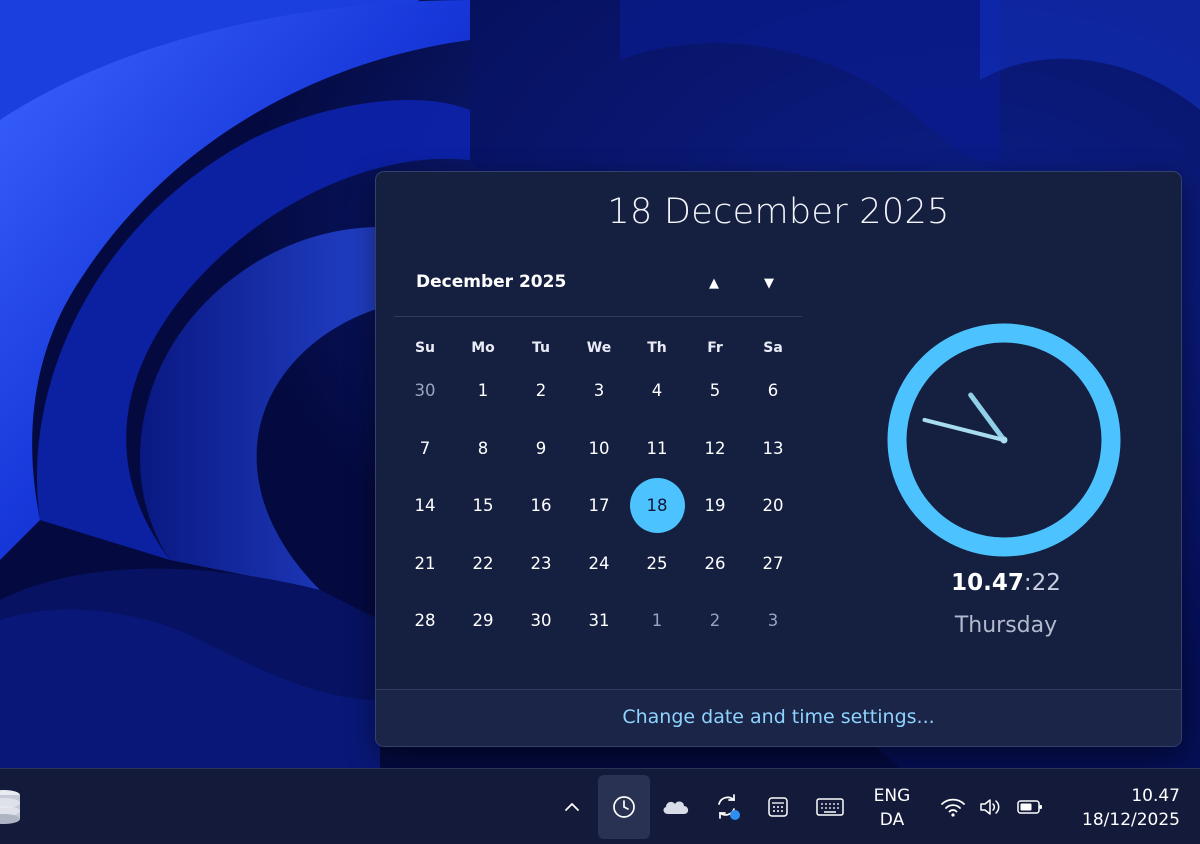  I want to click on calendar-divider, so click(598, 316).